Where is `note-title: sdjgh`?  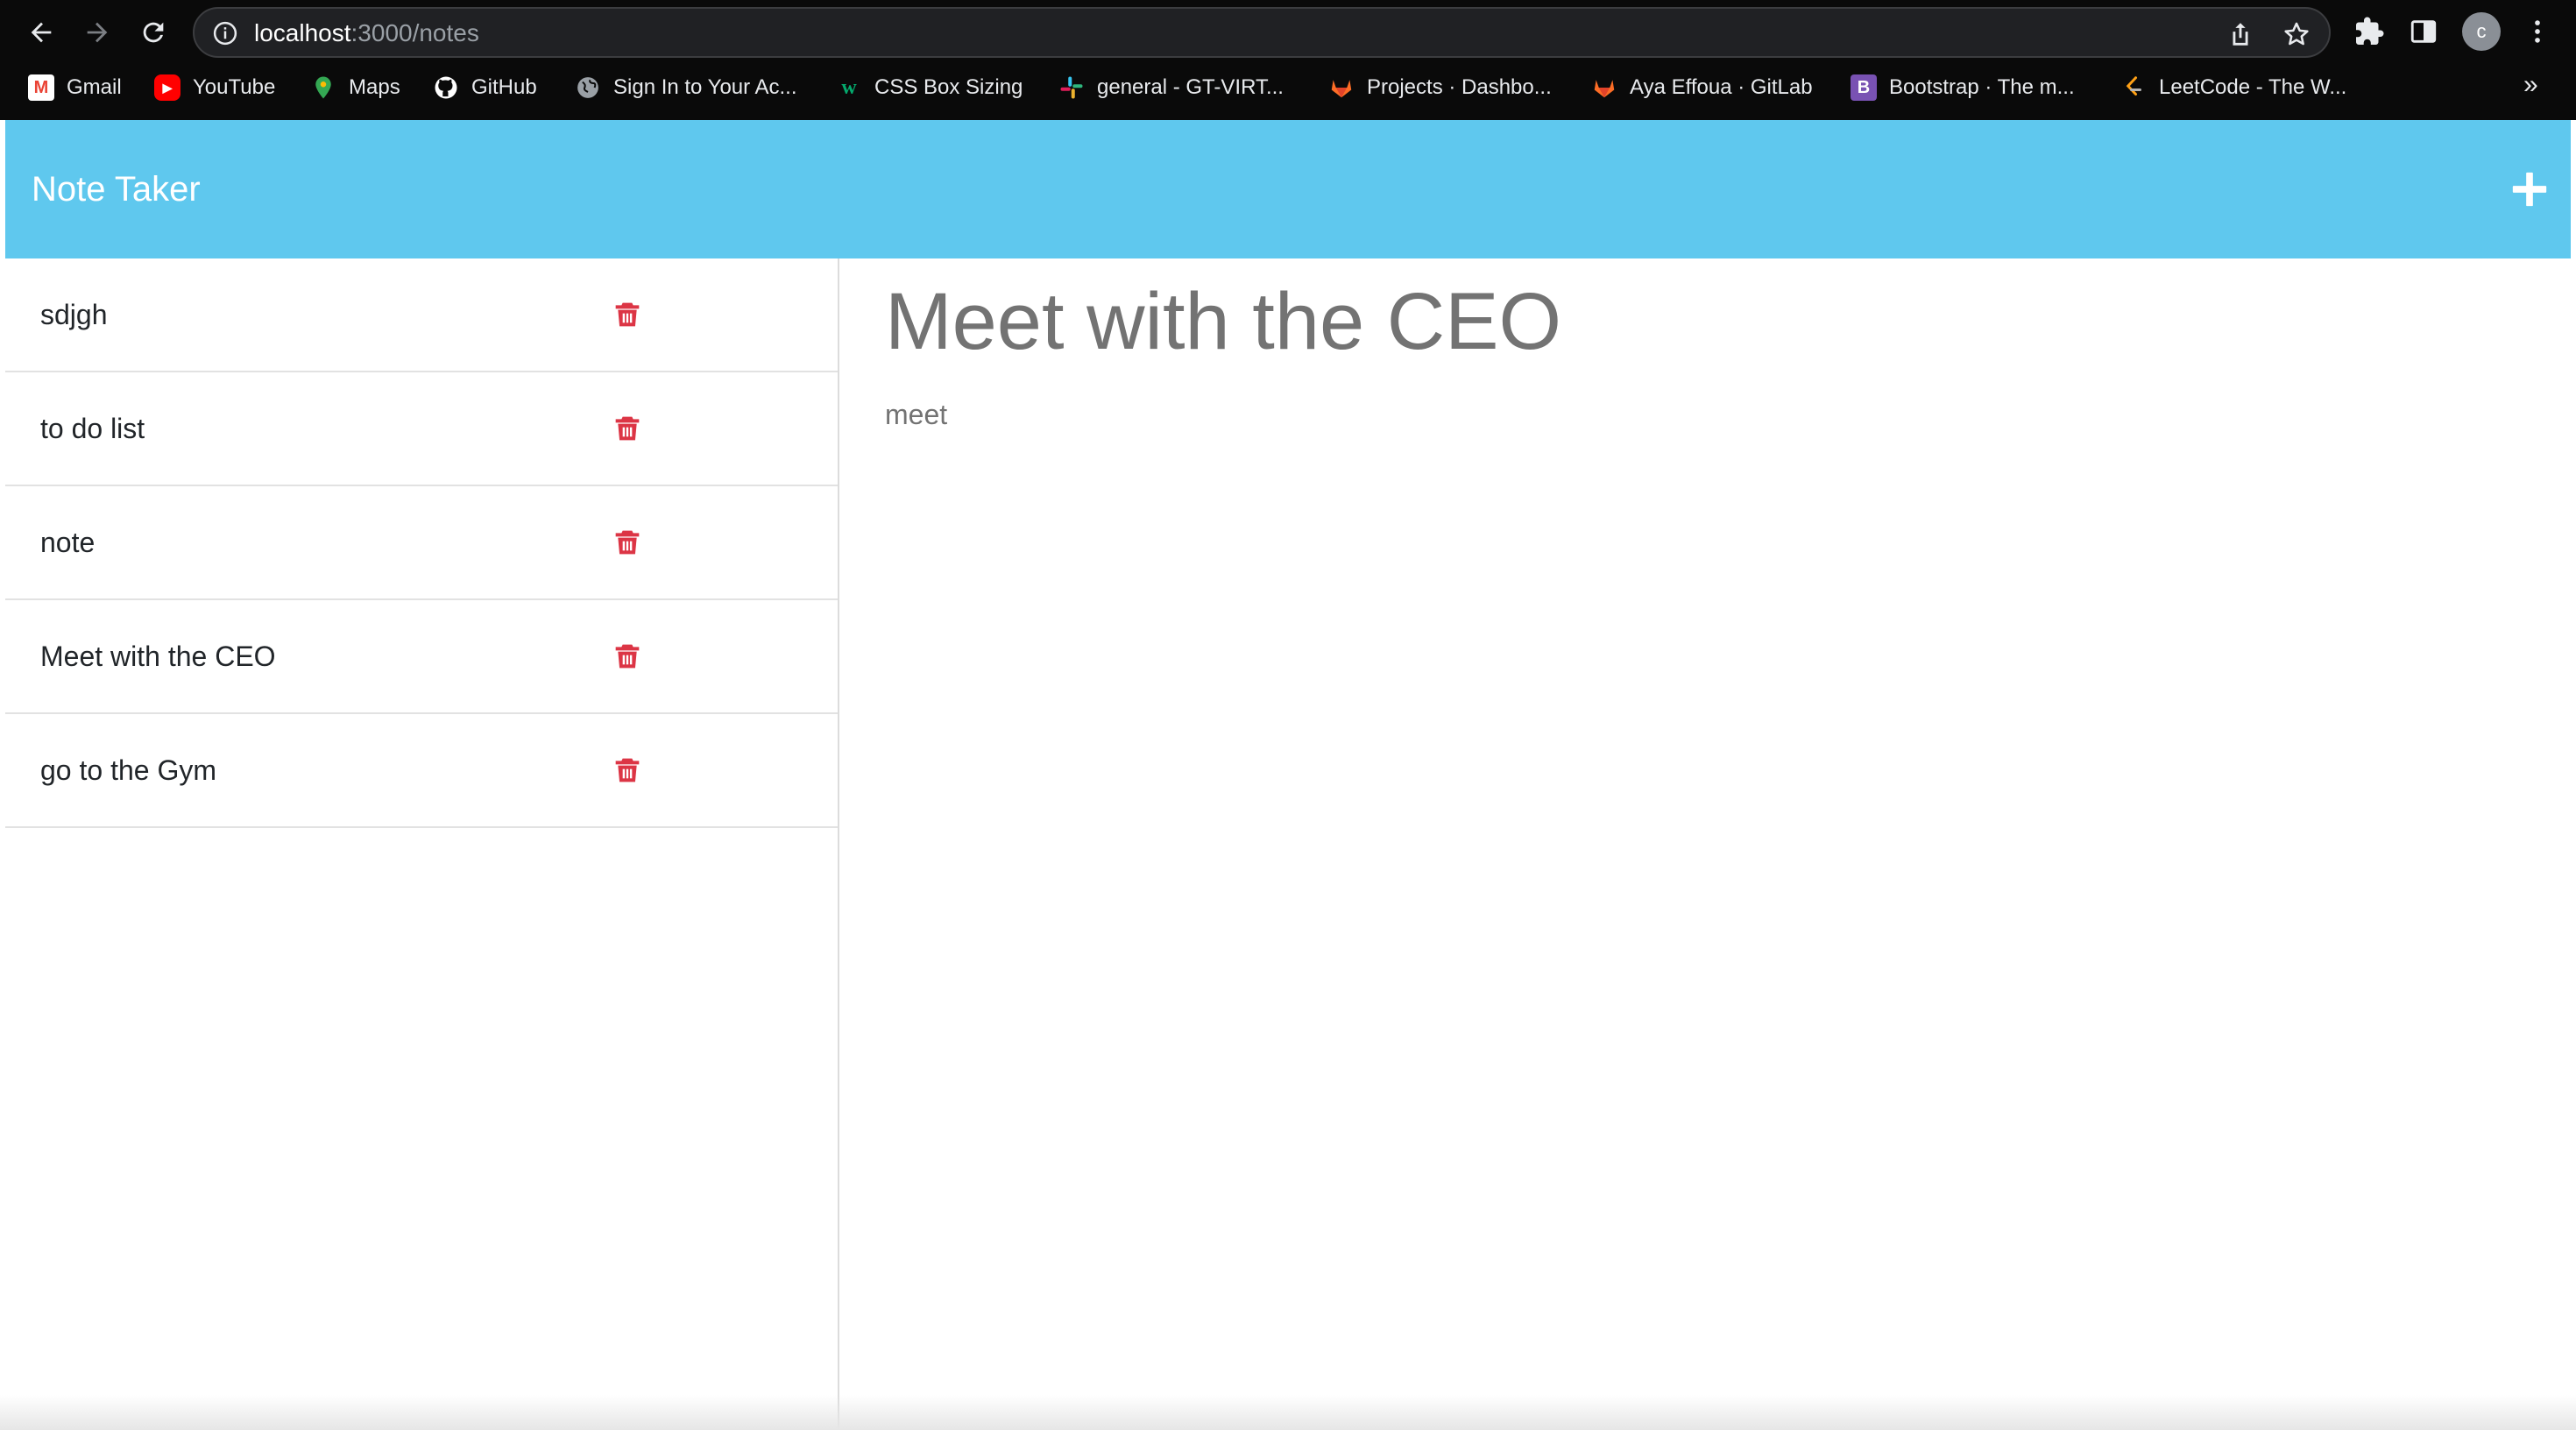
note-title: sdjgh is located at coordinates (74, 314).